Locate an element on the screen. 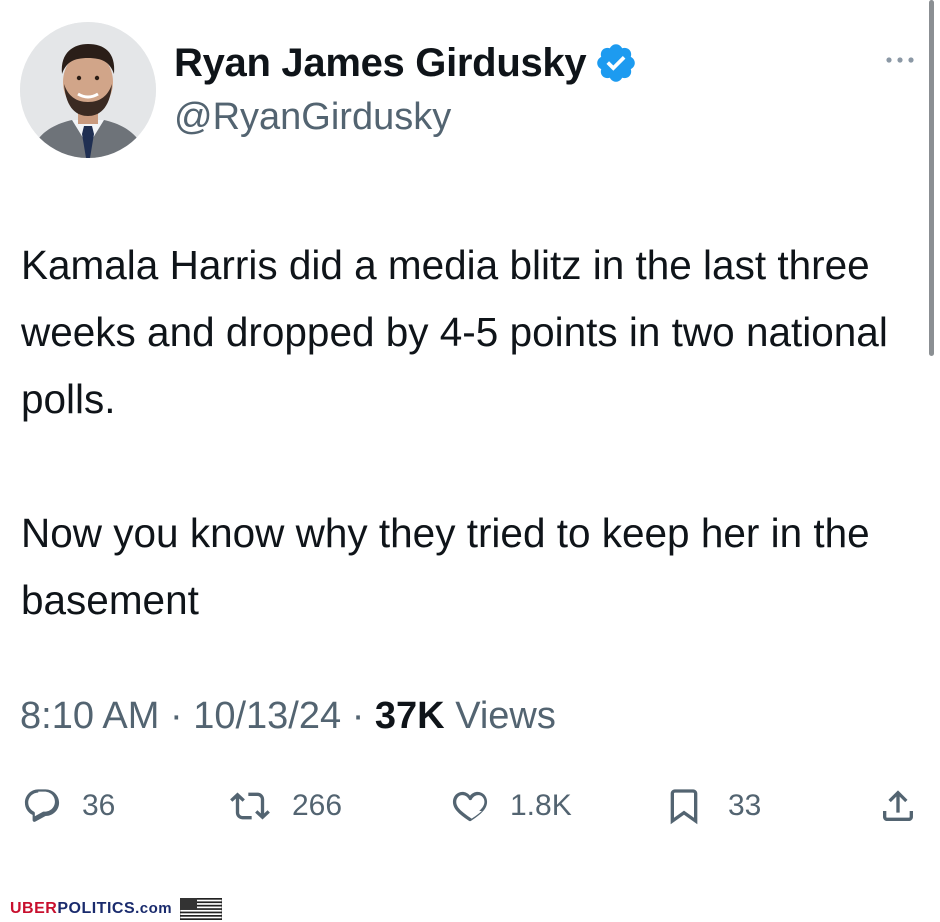  verified-badge-icon is located at coordinates (616, 63).